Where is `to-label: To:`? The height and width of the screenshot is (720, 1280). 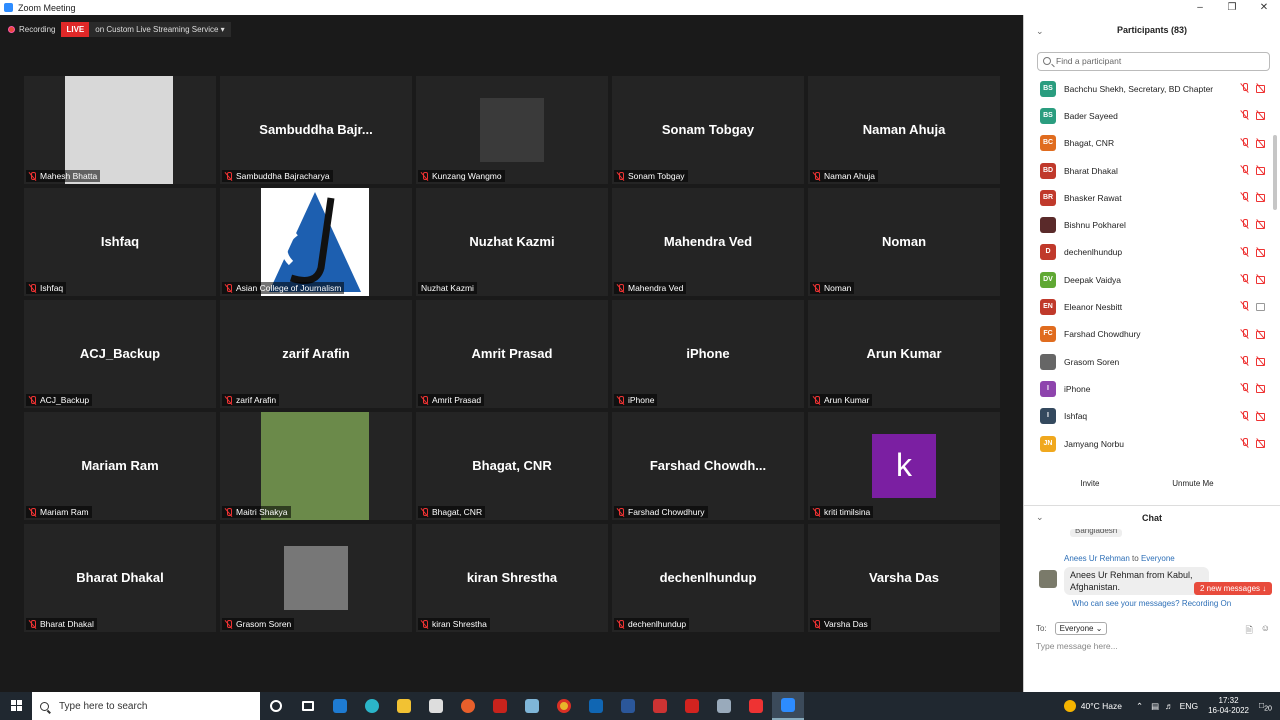 to-label: To: is located at coordinates (1041, 628).